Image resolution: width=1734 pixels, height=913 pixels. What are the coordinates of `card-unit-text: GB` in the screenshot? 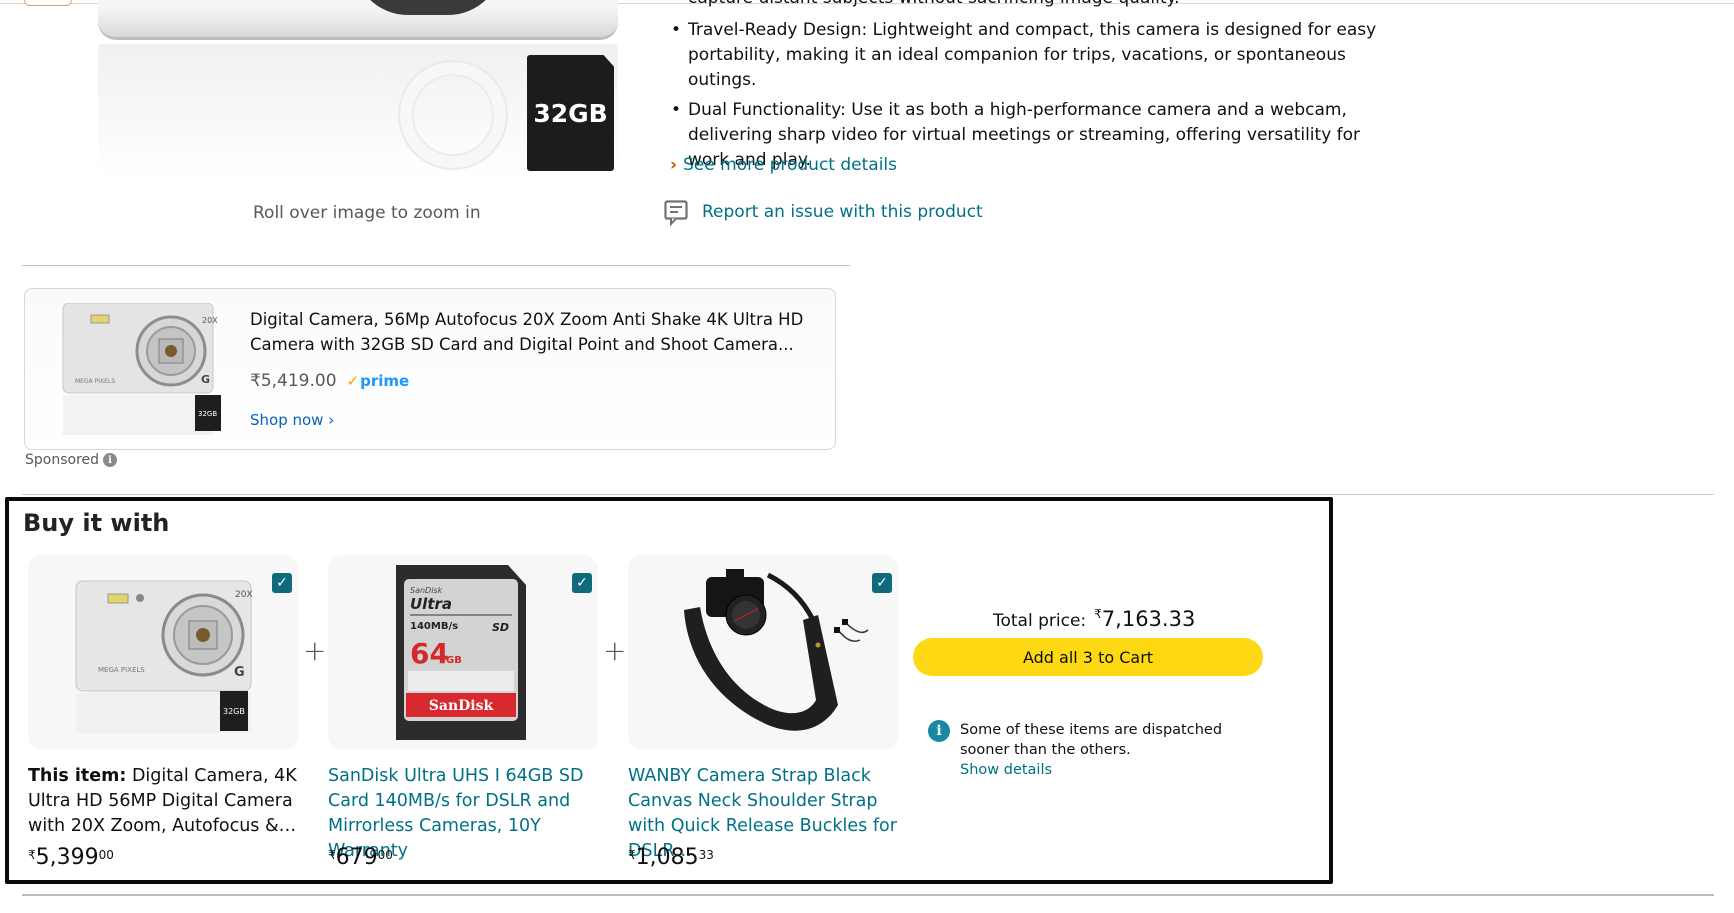 It's located at (454, 660).